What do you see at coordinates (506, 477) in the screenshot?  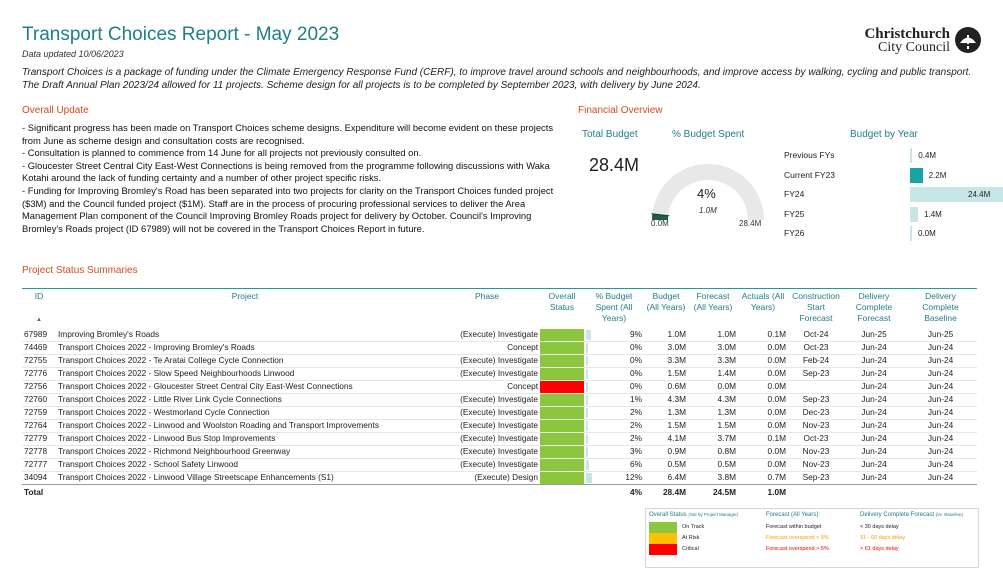 I see `row-phase: (Execute) Design` at bounding box center [506, 477].